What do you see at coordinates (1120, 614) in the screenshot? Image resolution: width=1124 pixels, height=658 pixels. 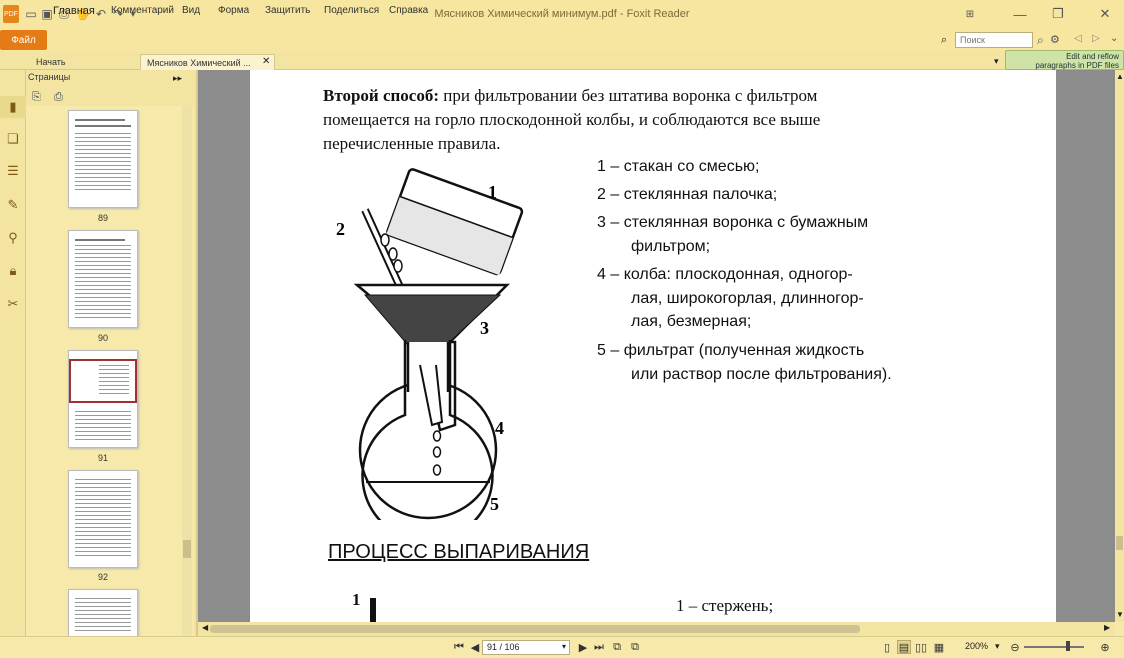 I see `scroll-down-icon: ▼` at bounding box center [1120, 614].